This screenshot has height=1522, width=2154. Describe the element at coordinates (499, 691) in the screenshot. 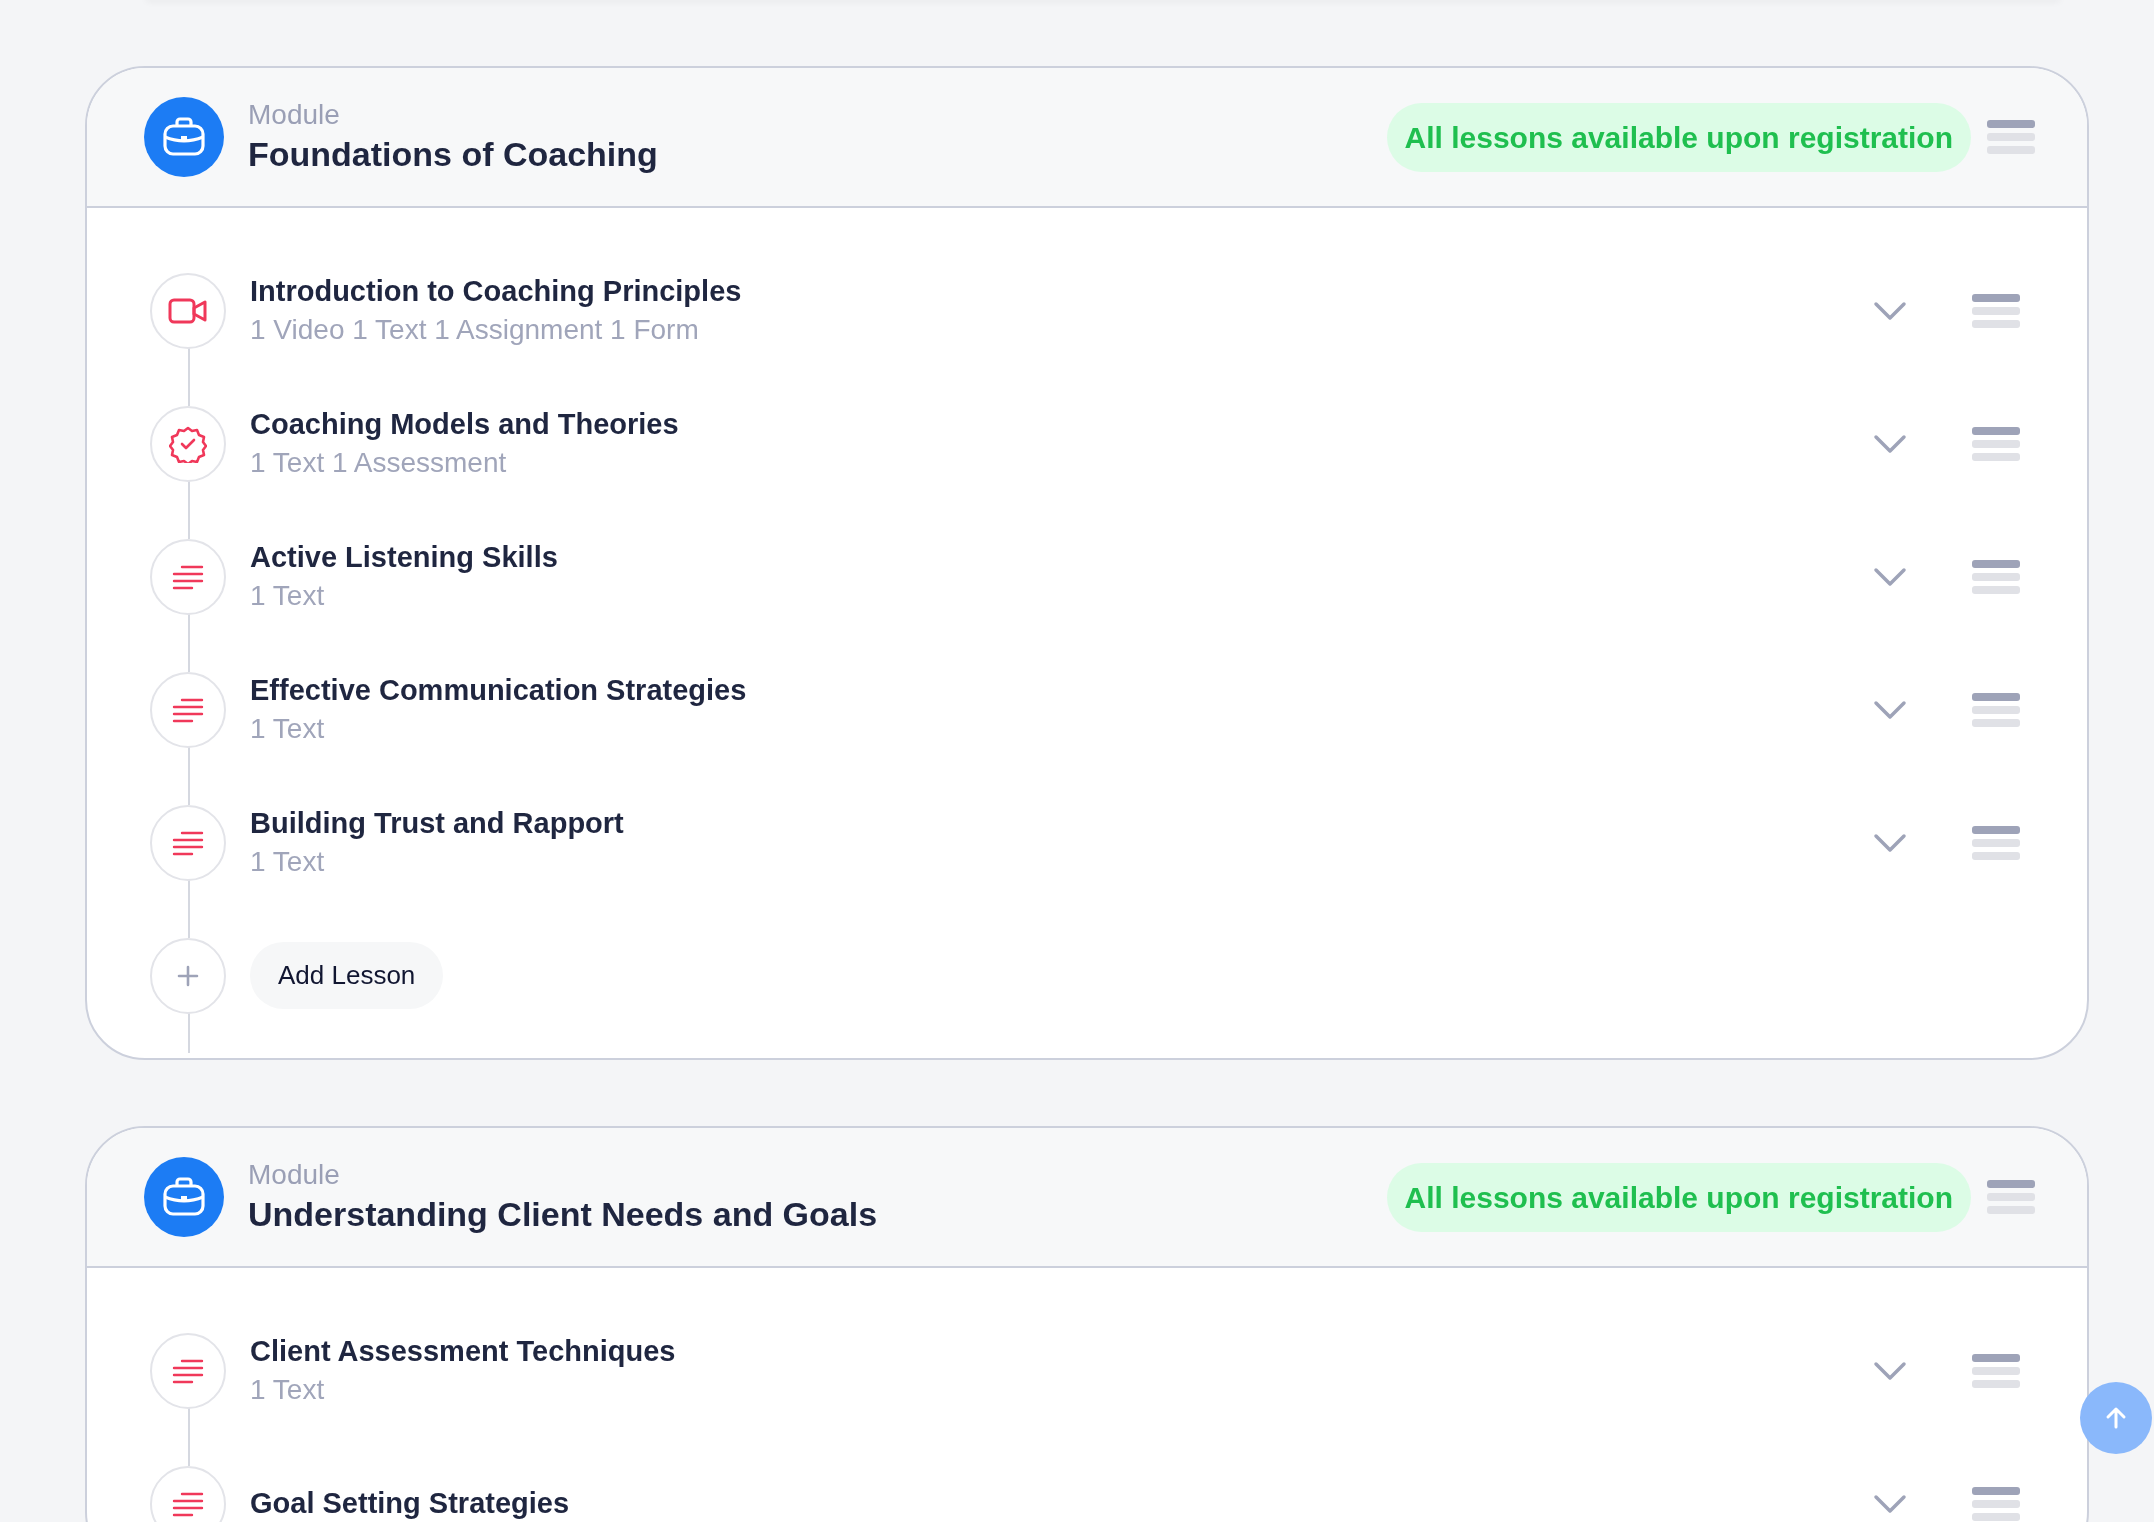

I see `lesson-title: Effective Communication Strategies` at that location.